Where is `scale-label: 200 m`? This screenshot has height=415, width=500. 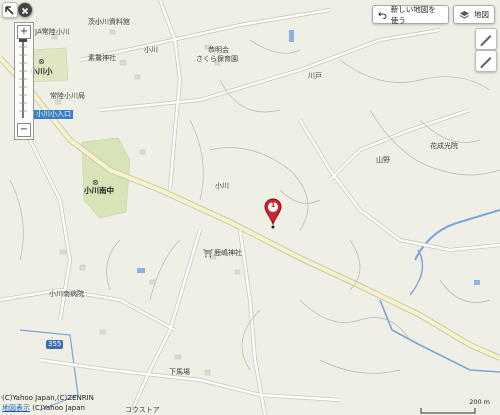
scale-label: 200 m is located at coordinates (479, 402).